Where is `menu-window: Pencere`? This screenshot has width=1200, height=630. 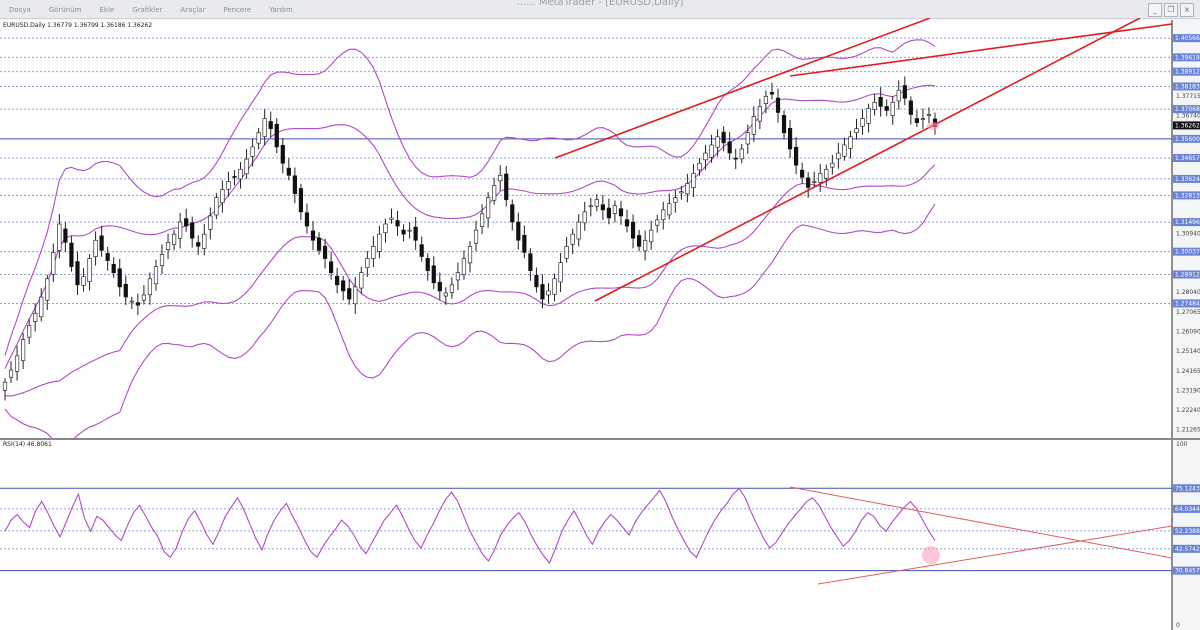 menu-window: Pencere is located at coordinates (237, 10).